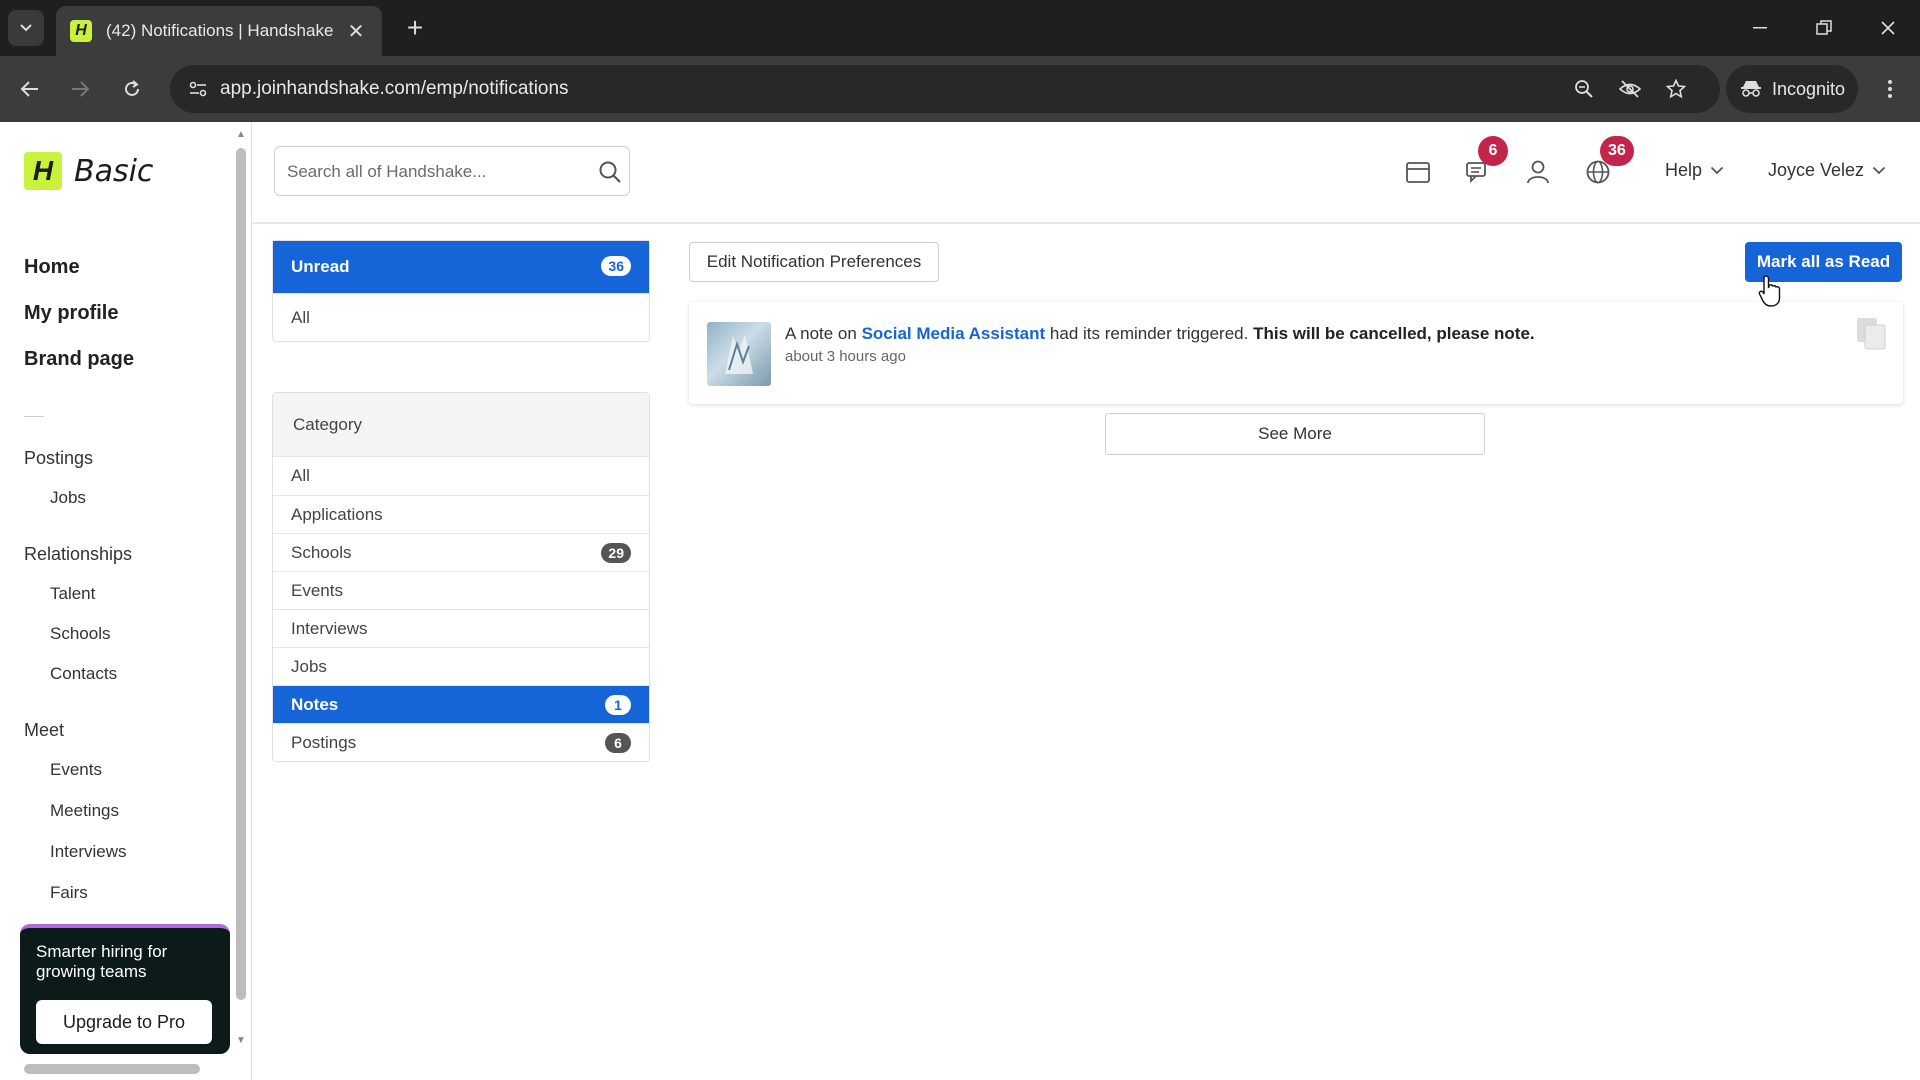 The width and height of the screenshot is (1920, 1080). I want to click on see-more-button: See More, so click(1295, 434).